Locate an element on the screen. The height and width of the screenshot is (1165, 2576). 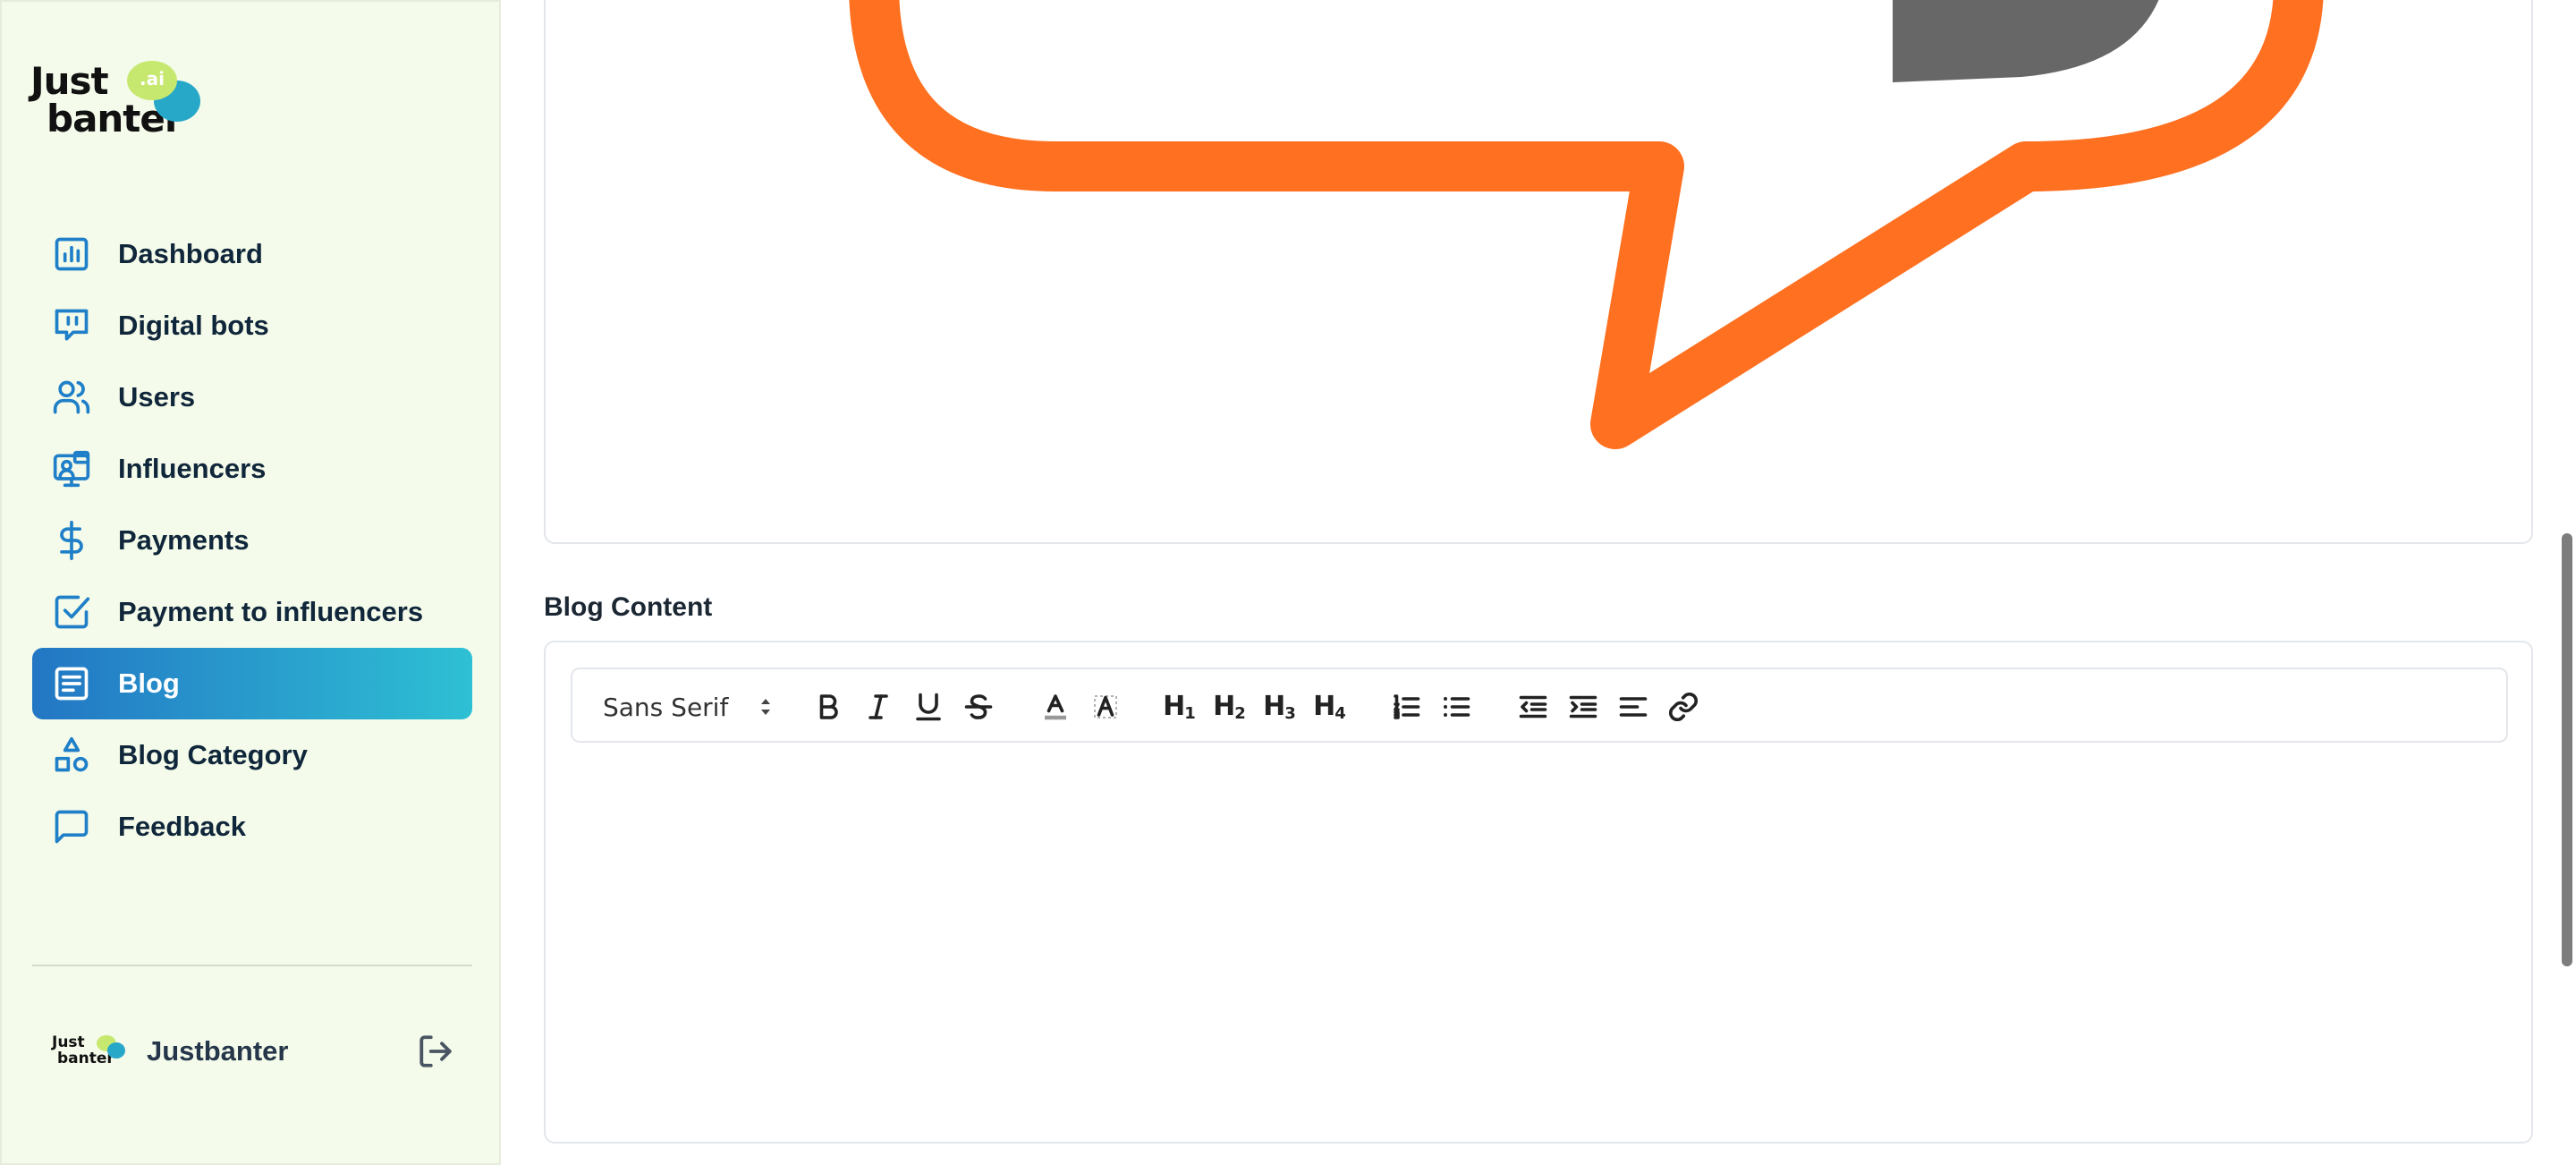
italic-button is located at coordinates (878, 707).